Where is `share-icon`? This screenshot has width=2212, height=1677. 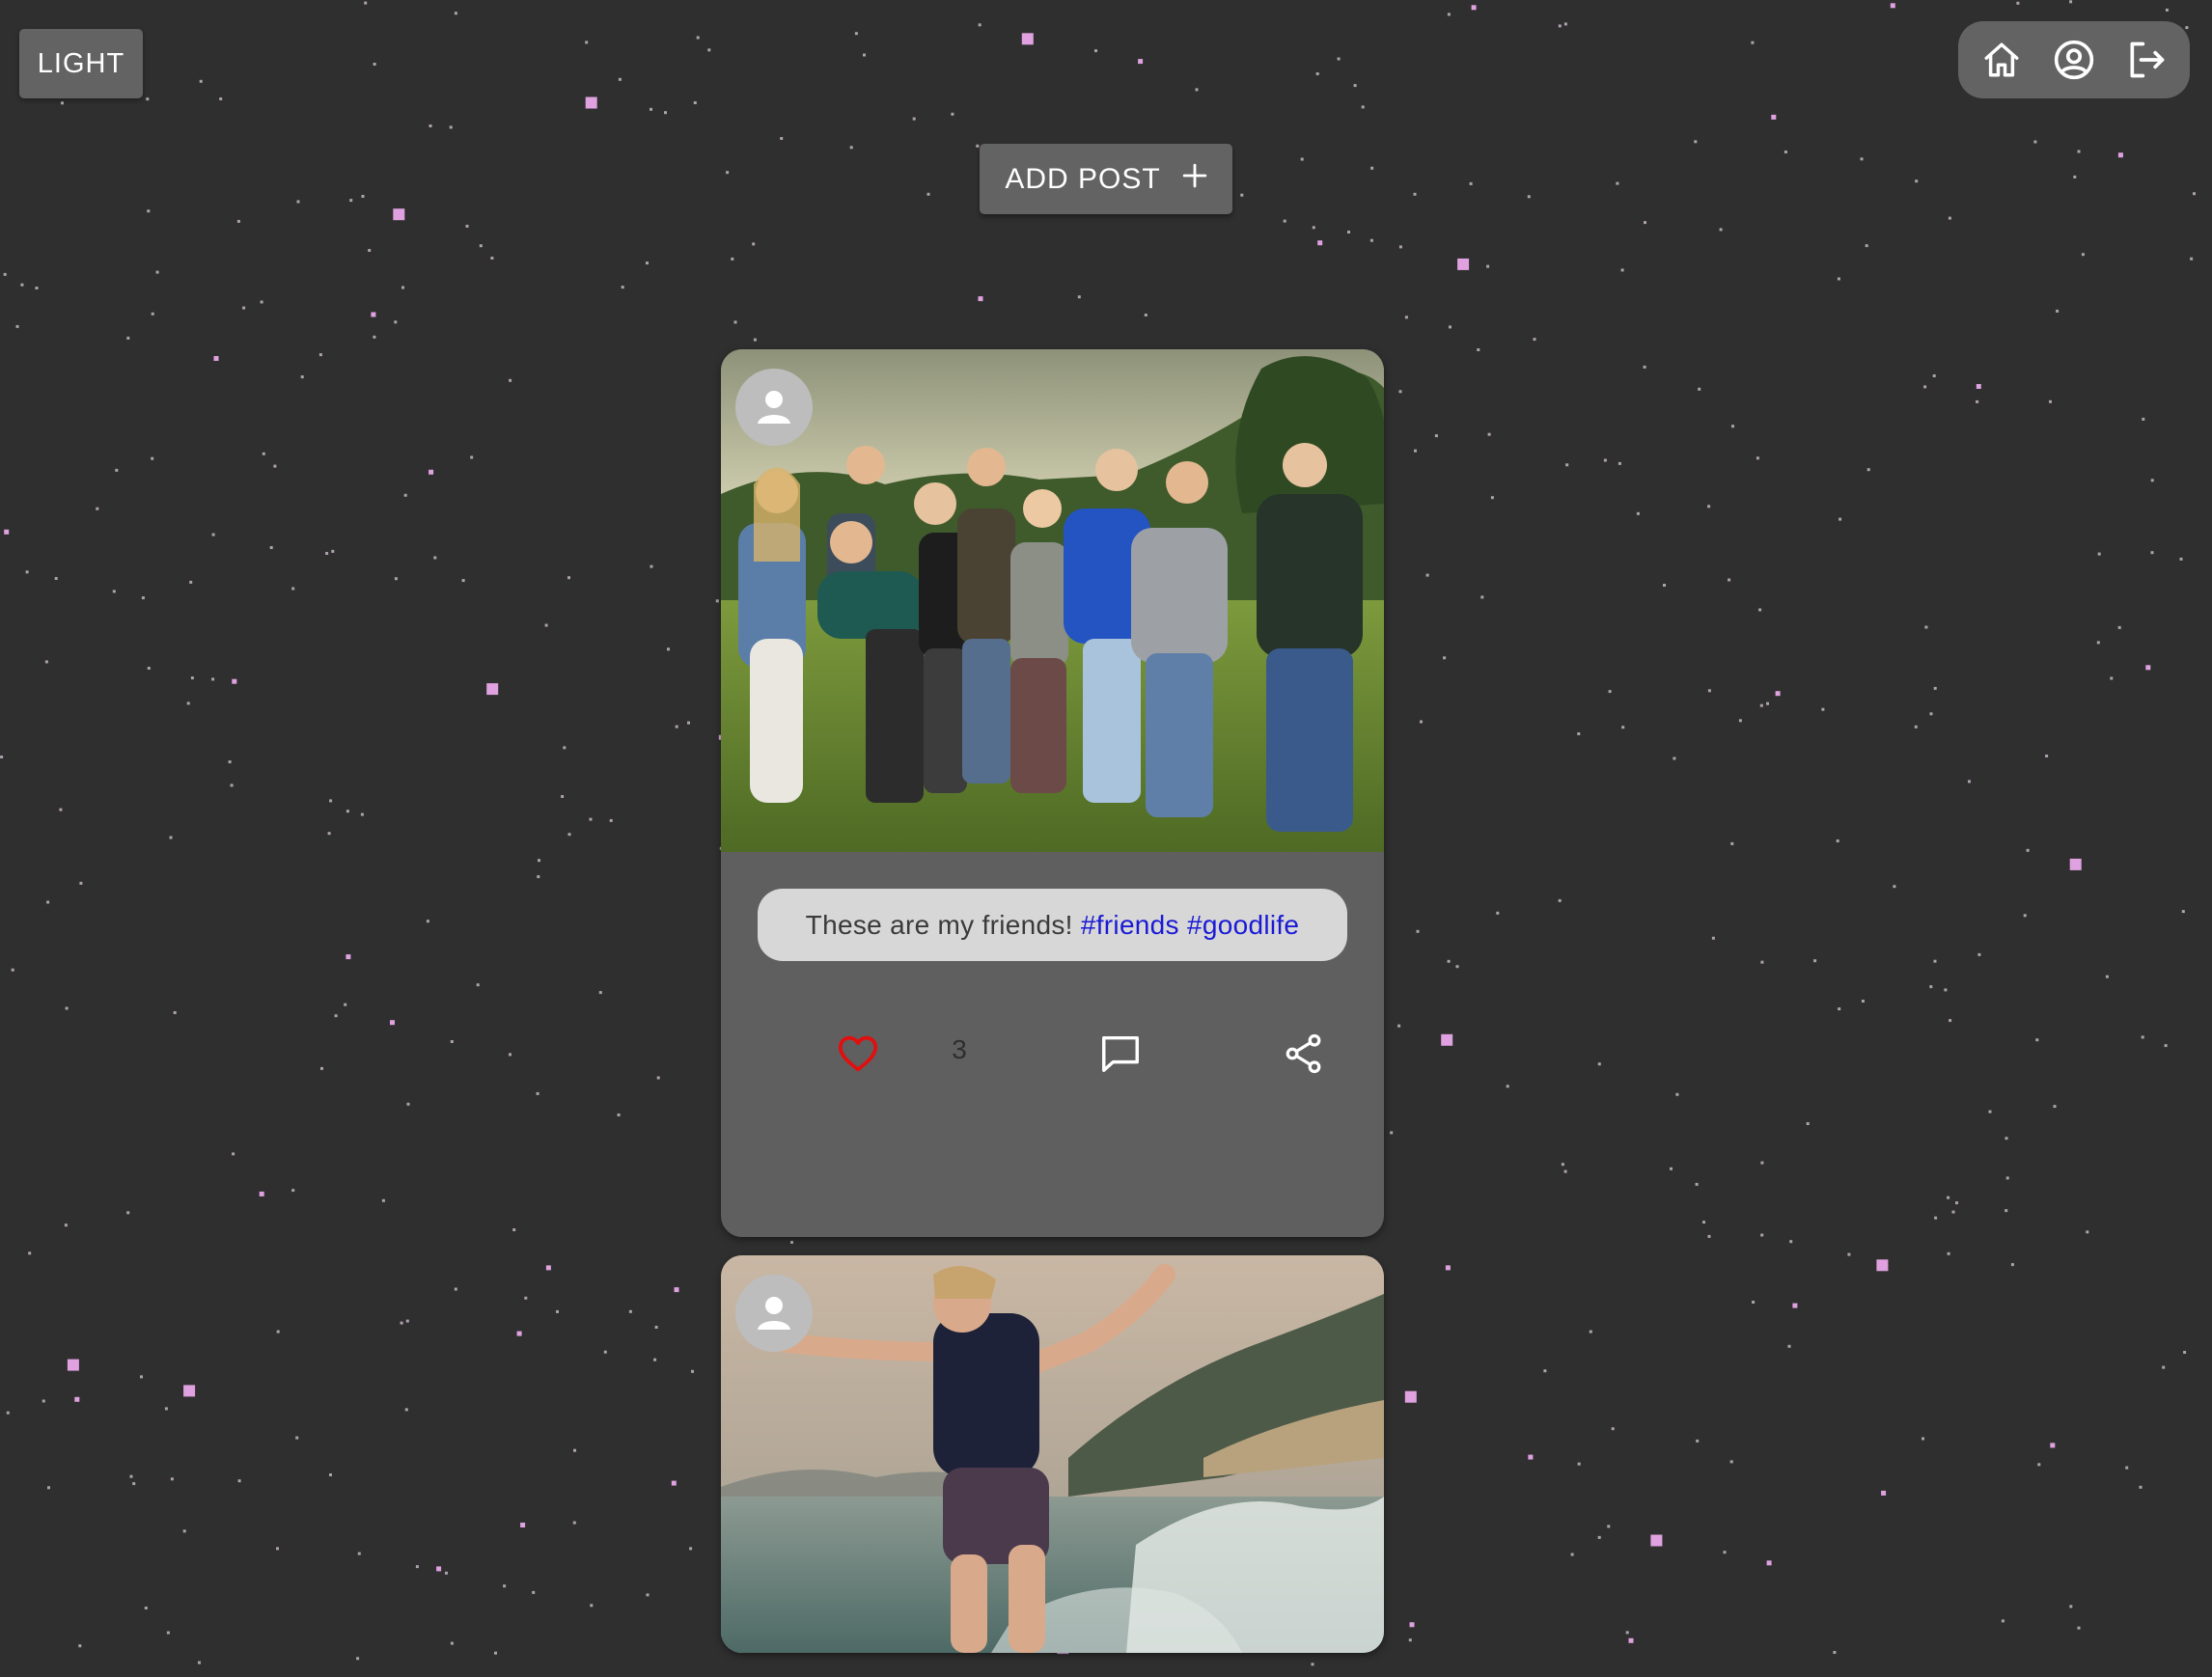
share-icon is located at coordinates (1303, 1053).